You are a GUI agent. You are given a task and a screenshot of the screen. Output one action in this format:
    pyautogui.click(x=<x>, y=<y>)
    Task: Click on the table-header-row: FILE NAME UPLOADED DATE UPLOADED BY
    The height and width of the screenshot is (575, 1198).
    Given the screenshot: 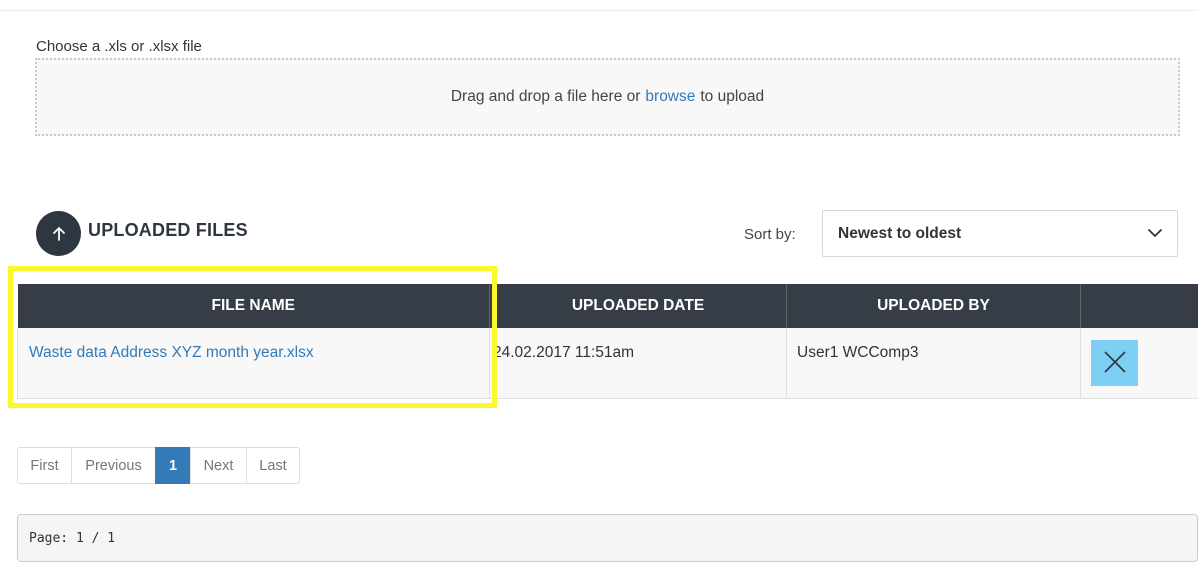 What is the action you would take?
    pyautogui.click(x=607, y=306)
    